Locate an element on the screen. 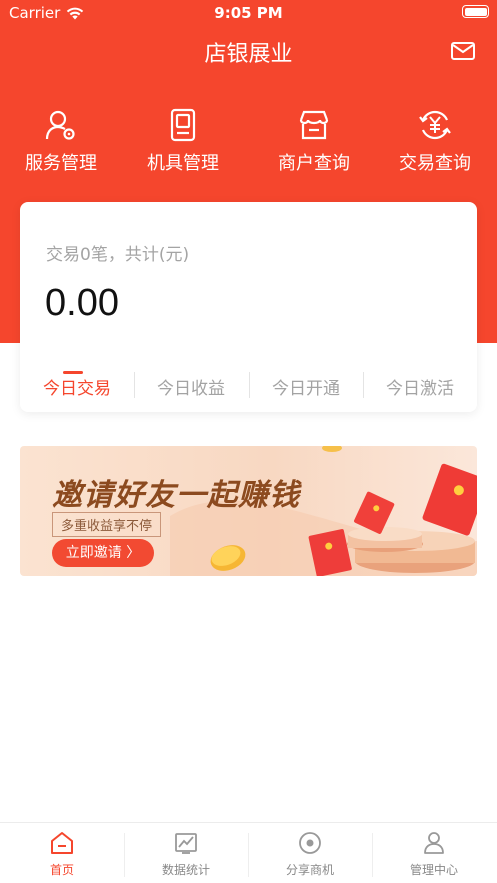  status-bar: Carrier 9:05 PM is located at coordinates (248, 13).